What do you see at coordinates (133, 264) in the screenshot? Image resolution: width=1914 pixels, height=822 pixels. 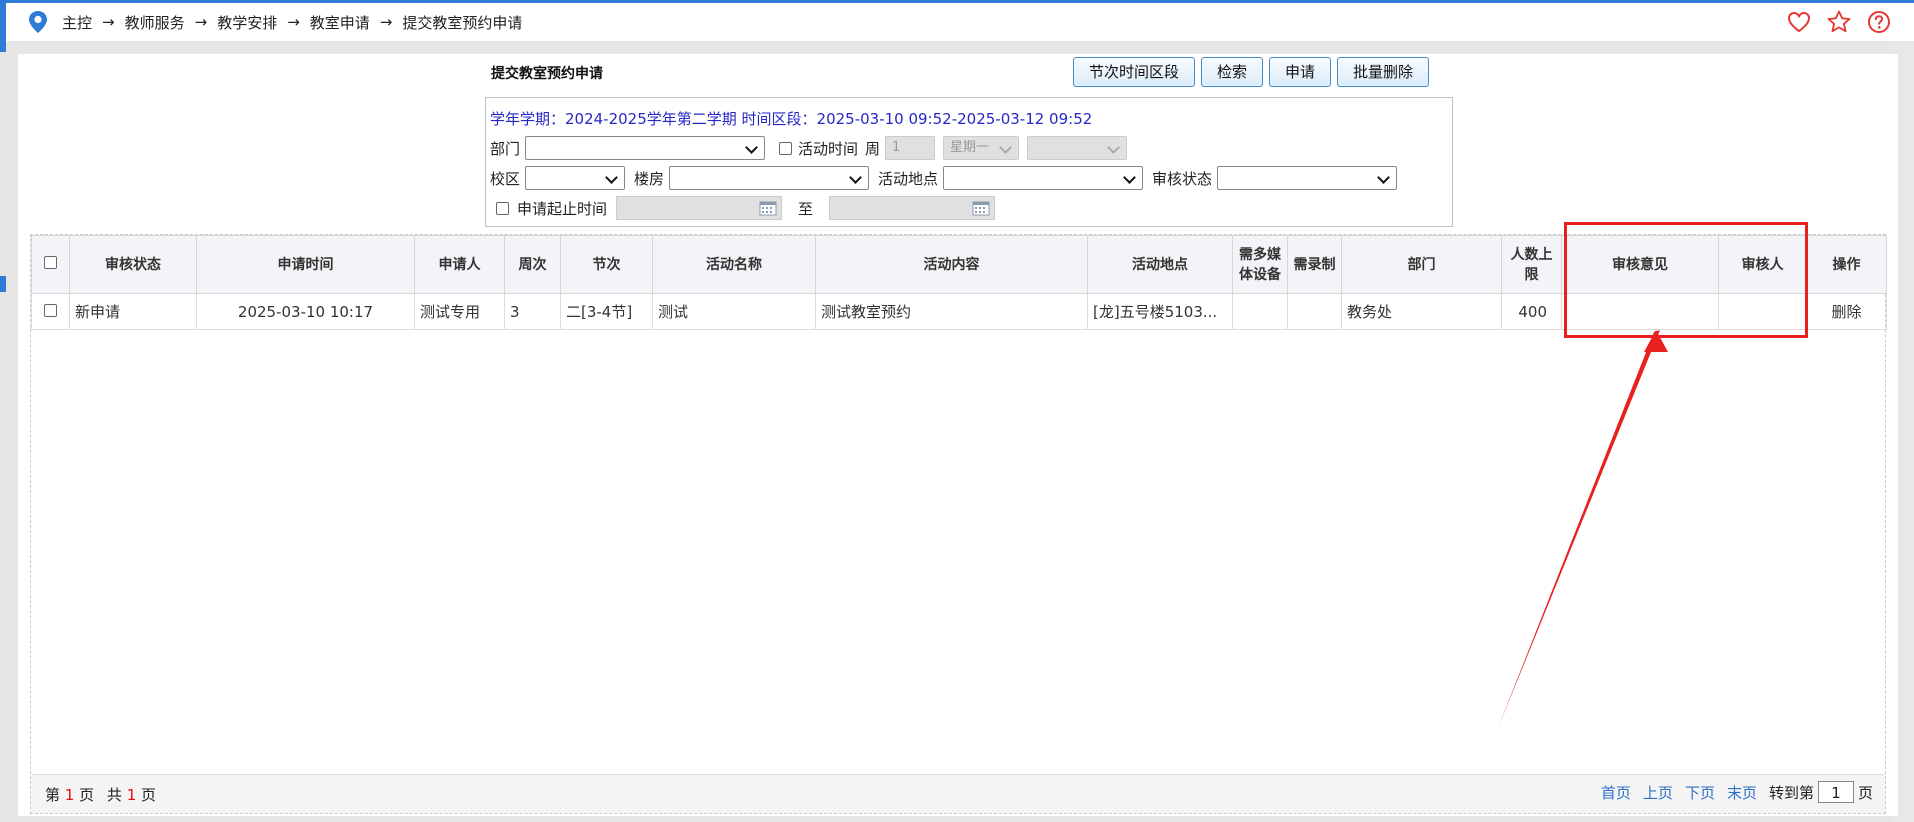 I see `col-header-status: 审核状态` at bounding box center [133, 264].